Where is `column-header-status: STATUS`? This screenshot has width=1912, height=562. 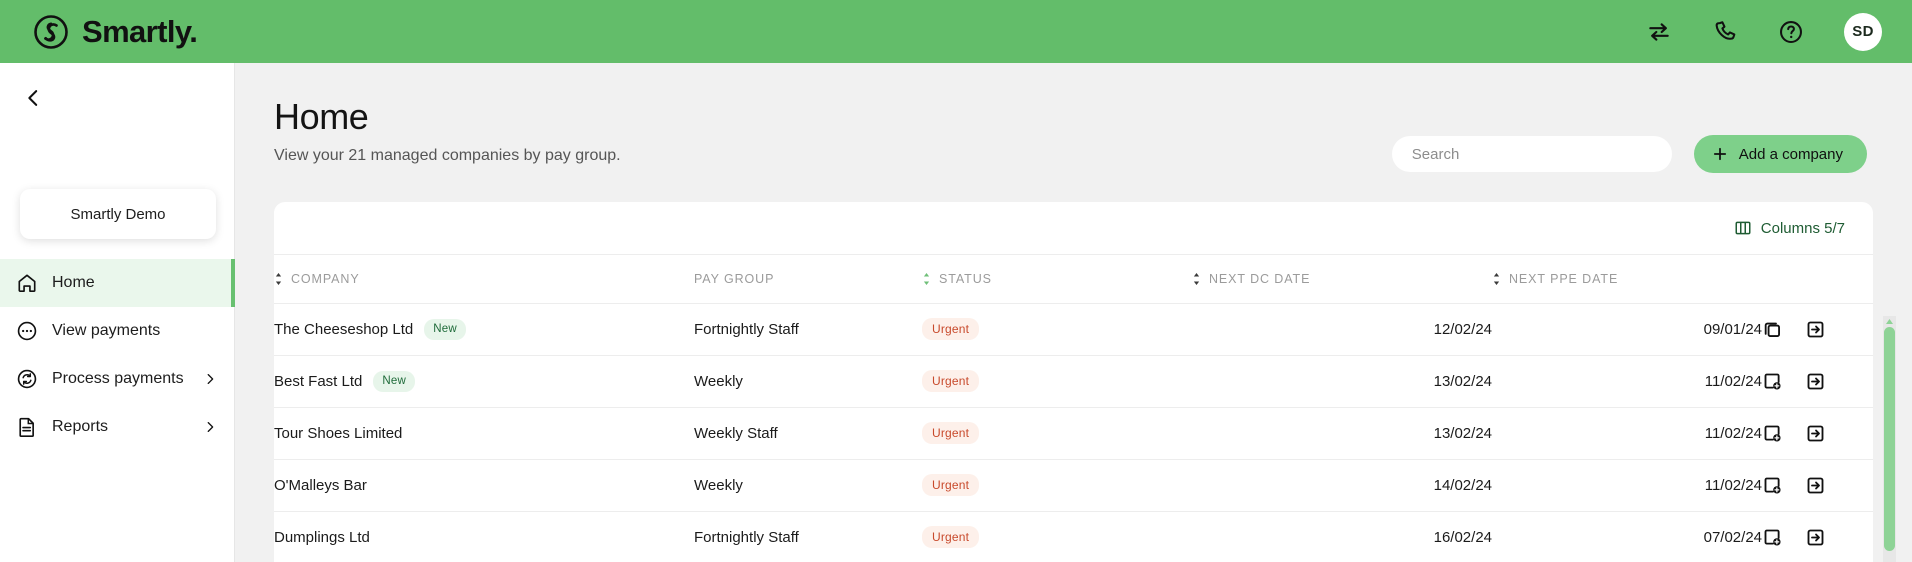 column-header-status: STATUS is located at coordinates (1057, 279).